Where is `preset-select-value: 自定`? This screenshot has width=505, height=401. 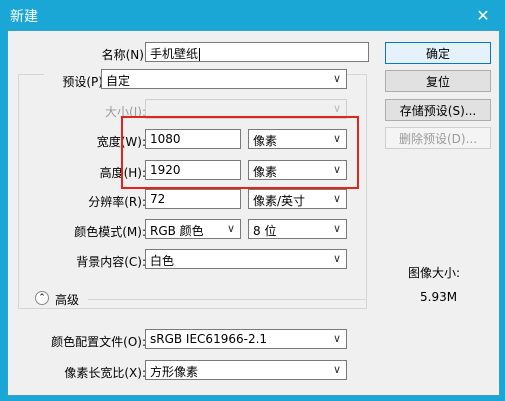 preset-select-value: 自定 is located at coordinates (118, 81).